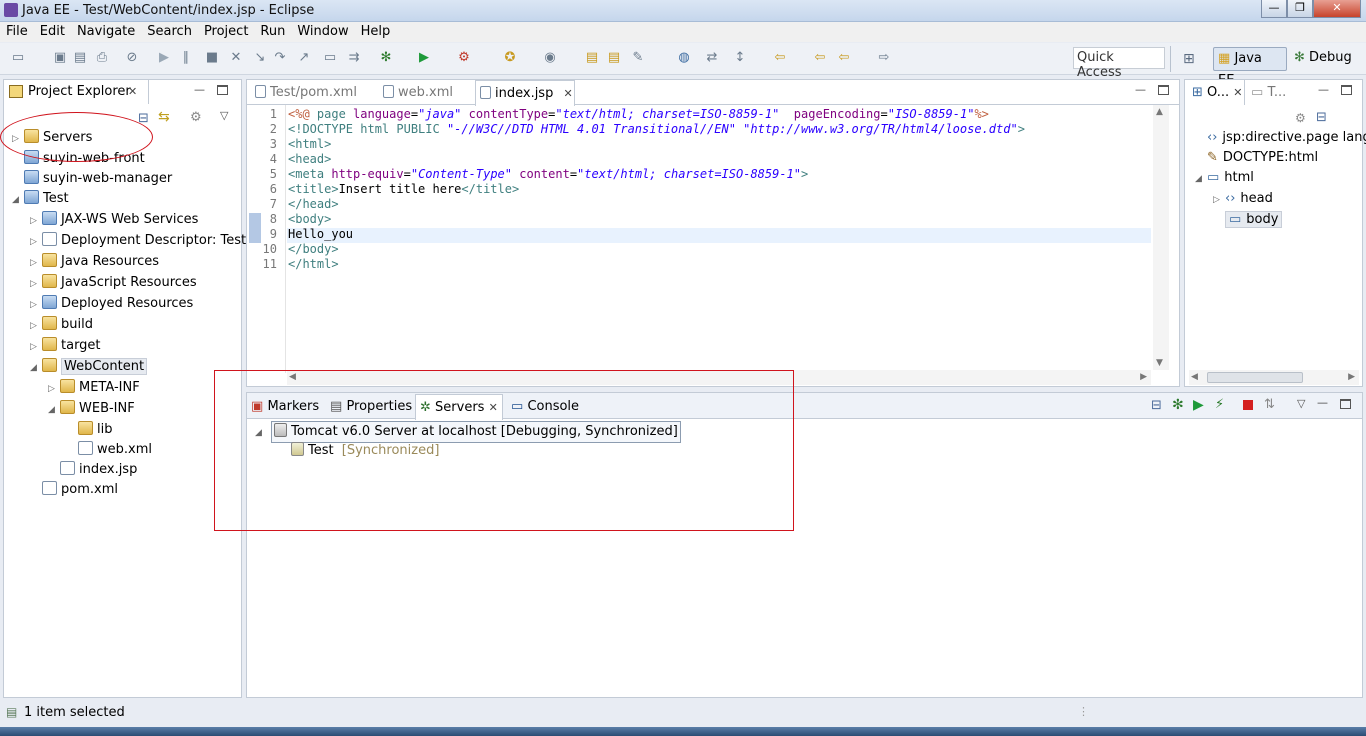  What do you see at coordinates (122, 199) in the screenshot?
I see `project-tree-item: ◢ Test` at bounding box center [122, 199].